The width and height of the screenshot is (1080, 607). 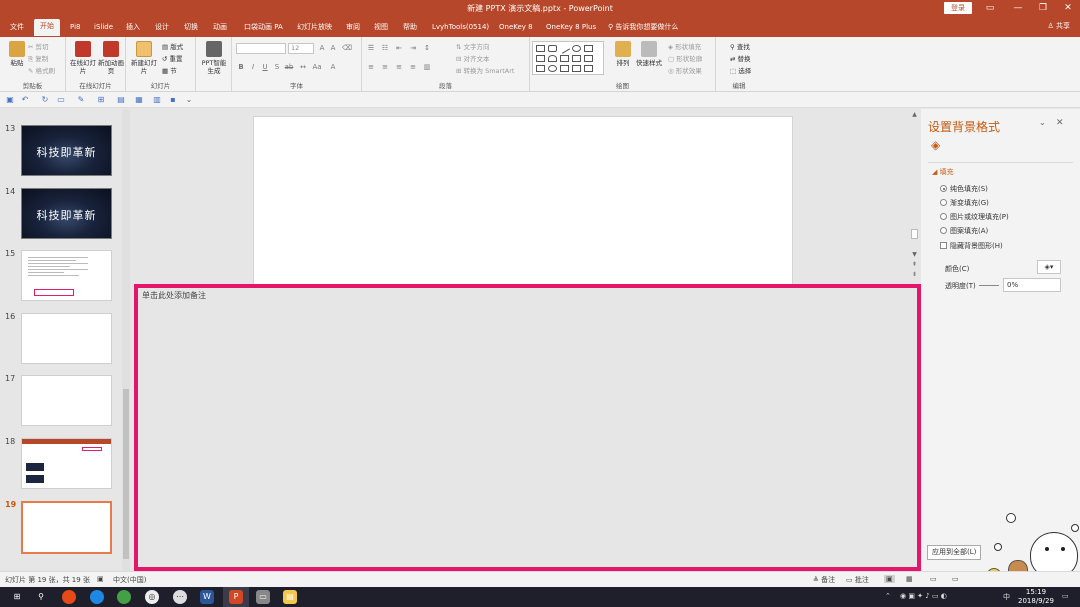 I want to click on prev-slide-icon: ⇞, so click(x=914, y=264).